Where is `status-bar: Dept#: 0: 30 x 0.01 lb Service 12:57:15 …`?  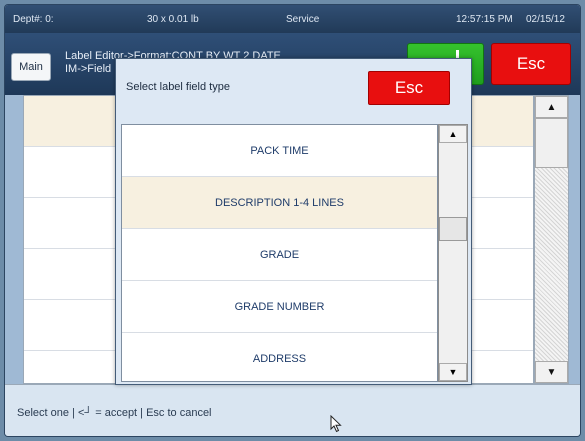 status-bar: Dept#: 0: 30 x 0.01 lb Service 12:57:15 … is located at coordinates (292, 19).